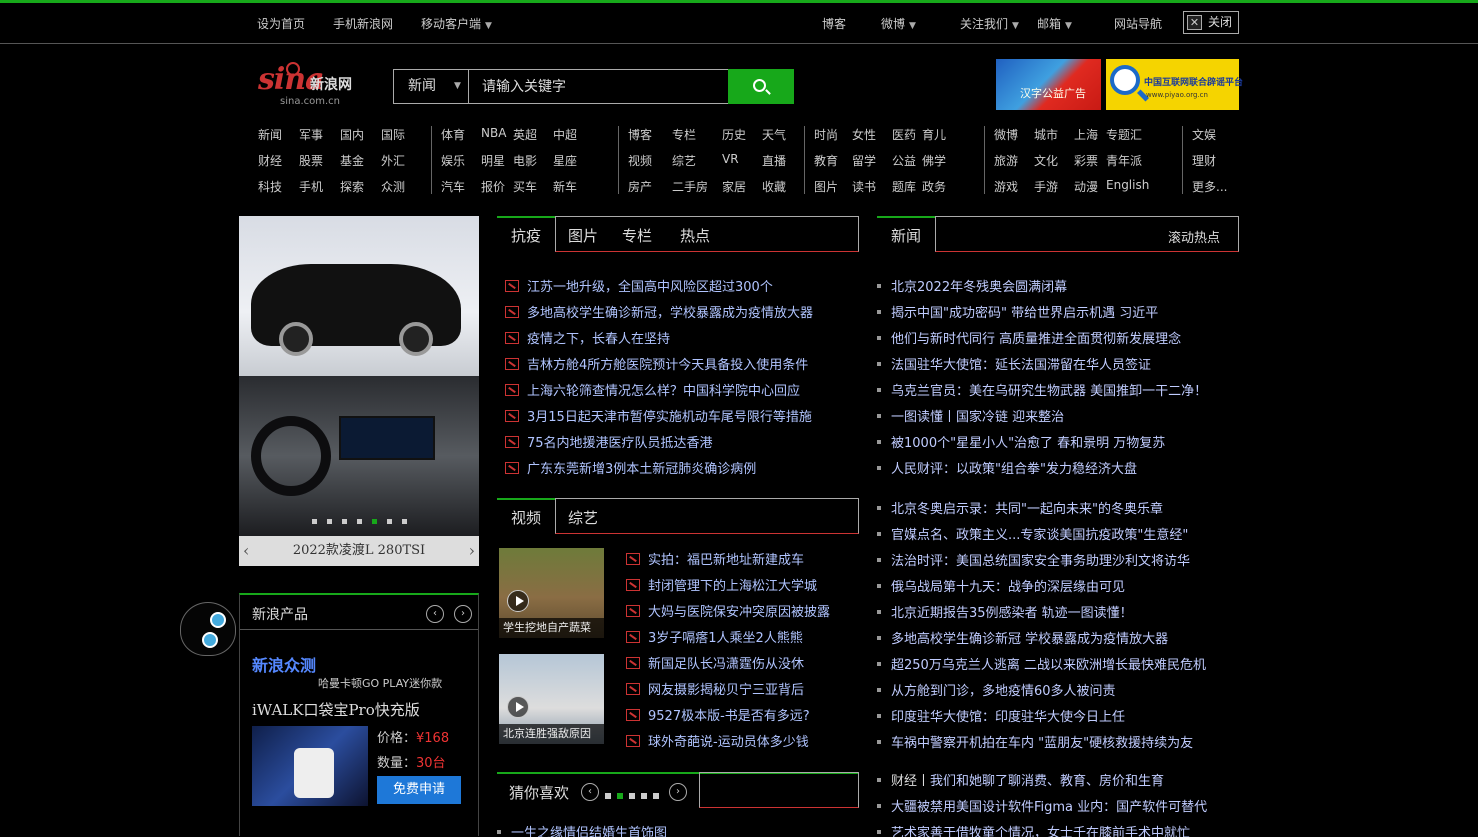 The height and width of the screenshot is (837, 1478). Describe the element at coordinates (1028, 443) in the screenshot. I see `news-link: 被1000个"星星小人"治愈了 春和景明 万物复苏` at that location.